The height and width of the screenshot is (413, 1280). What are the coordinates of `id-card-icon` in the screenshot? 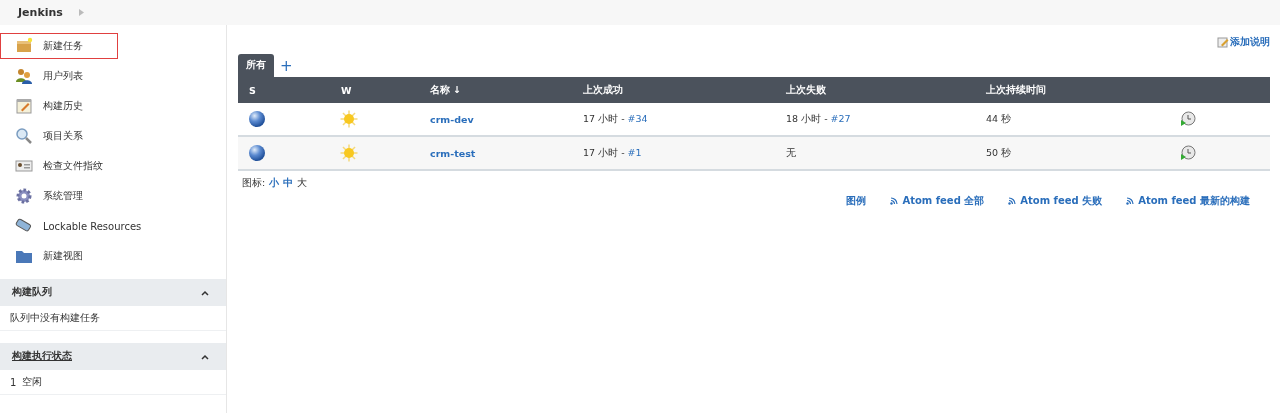 It's located at (24, 166).